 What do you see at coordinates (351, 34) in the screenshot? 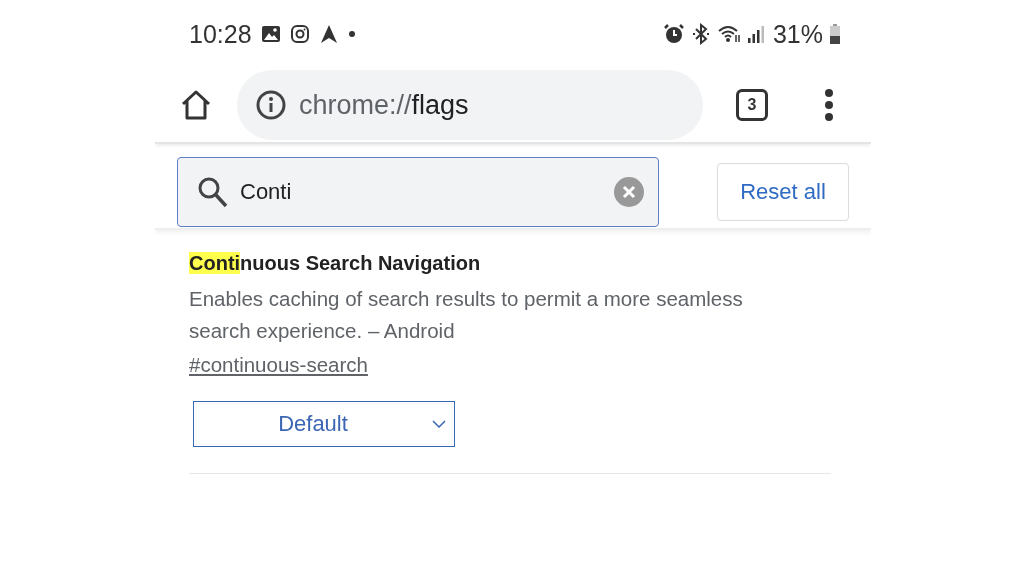
I see `dot-icon` at bounding box center [351, 34].